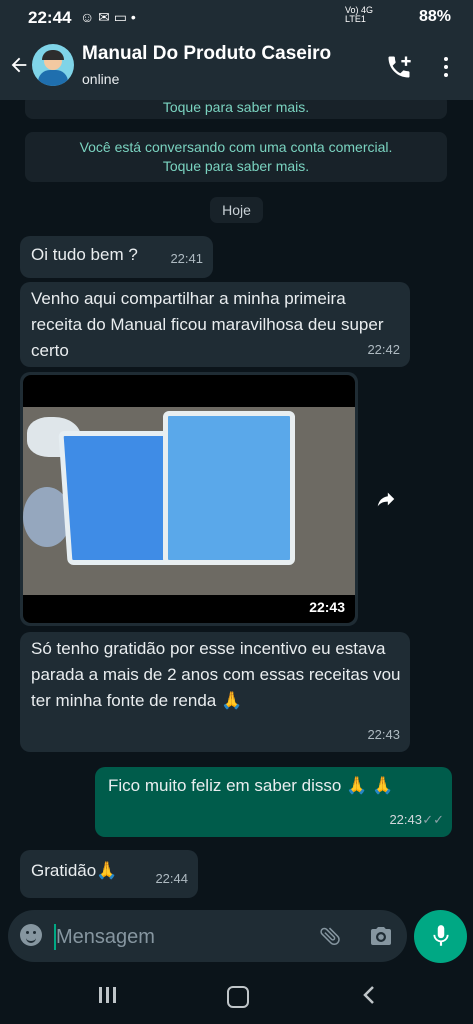  I want to click on status-bar: 22:44 ☺ ✉ ▭ • Vo) 4G LTE1 88%, so click(236, 17).